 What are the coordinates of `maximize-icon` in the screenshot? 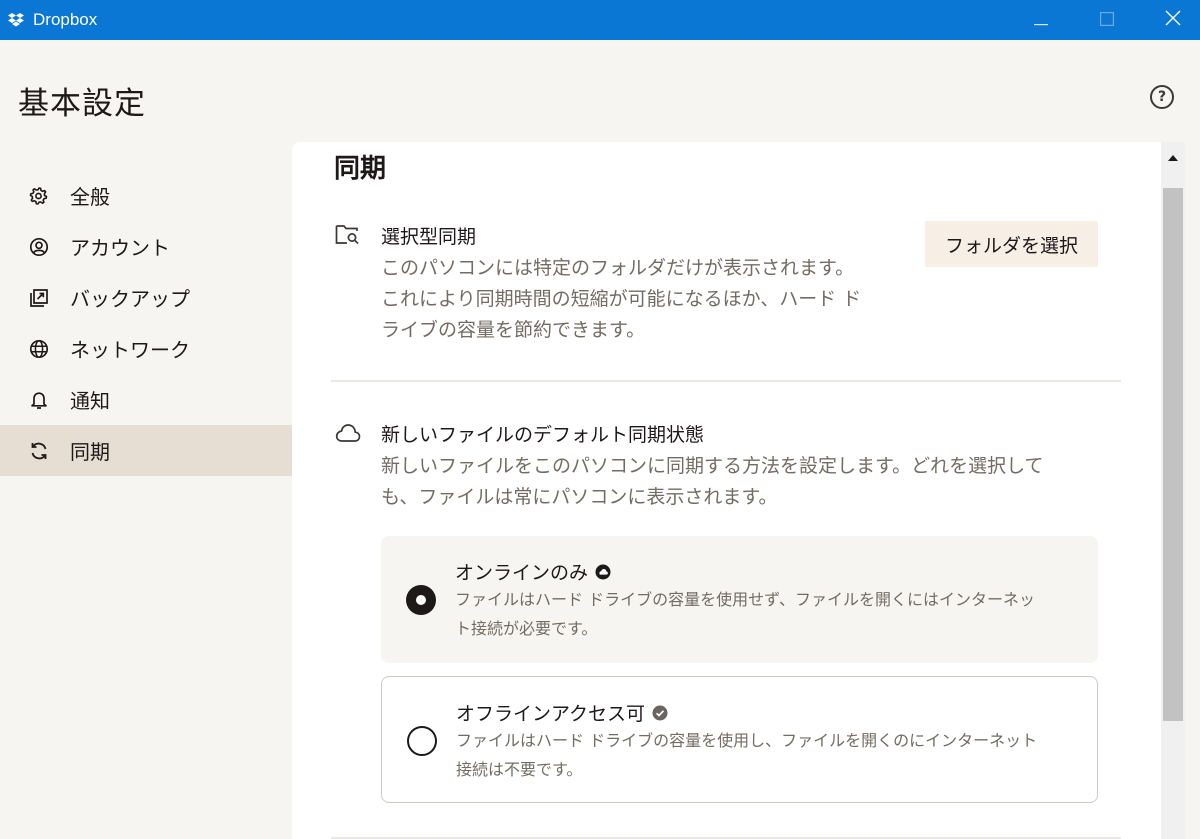 It's located at (1107, 20).